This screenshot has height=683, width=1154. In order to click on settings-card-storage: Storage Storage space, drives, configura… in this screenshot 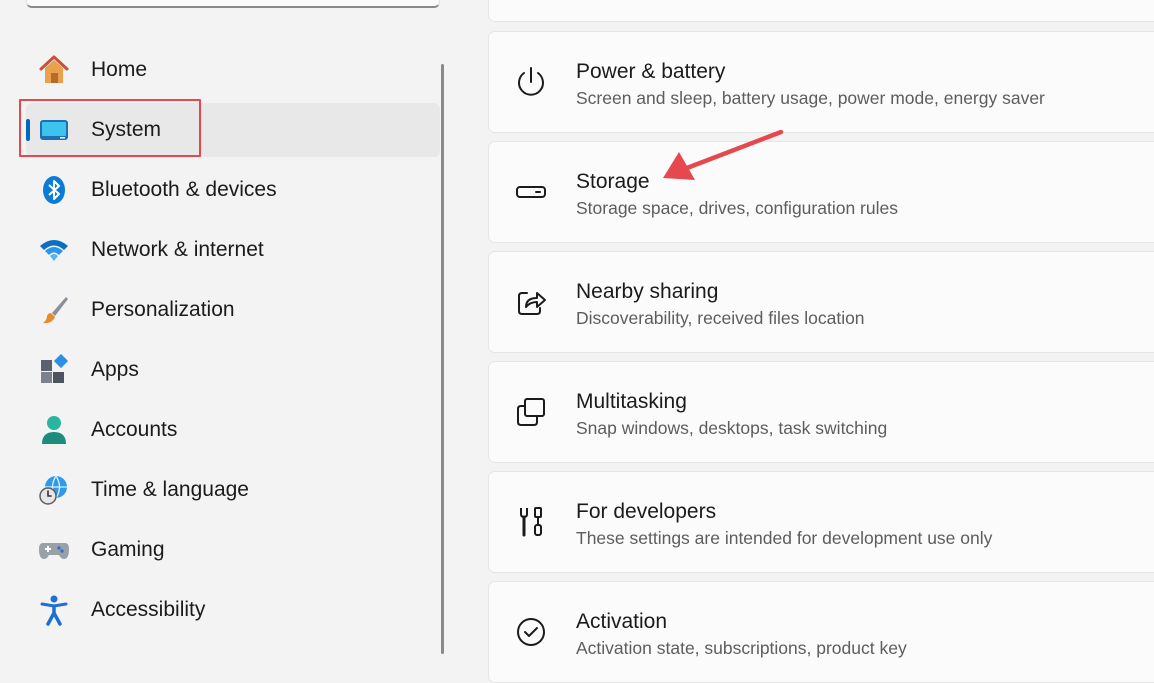, I will do `click(821, 192)`.